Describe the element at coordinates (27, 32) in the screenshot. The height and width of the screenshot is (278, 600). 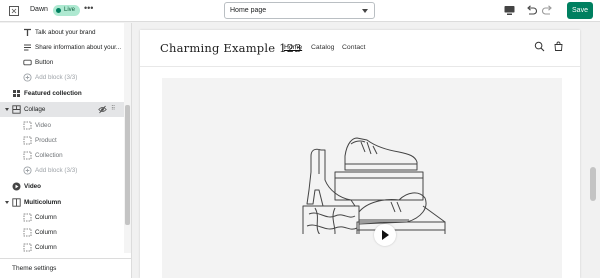
I see `text-heading-icon` at that location.